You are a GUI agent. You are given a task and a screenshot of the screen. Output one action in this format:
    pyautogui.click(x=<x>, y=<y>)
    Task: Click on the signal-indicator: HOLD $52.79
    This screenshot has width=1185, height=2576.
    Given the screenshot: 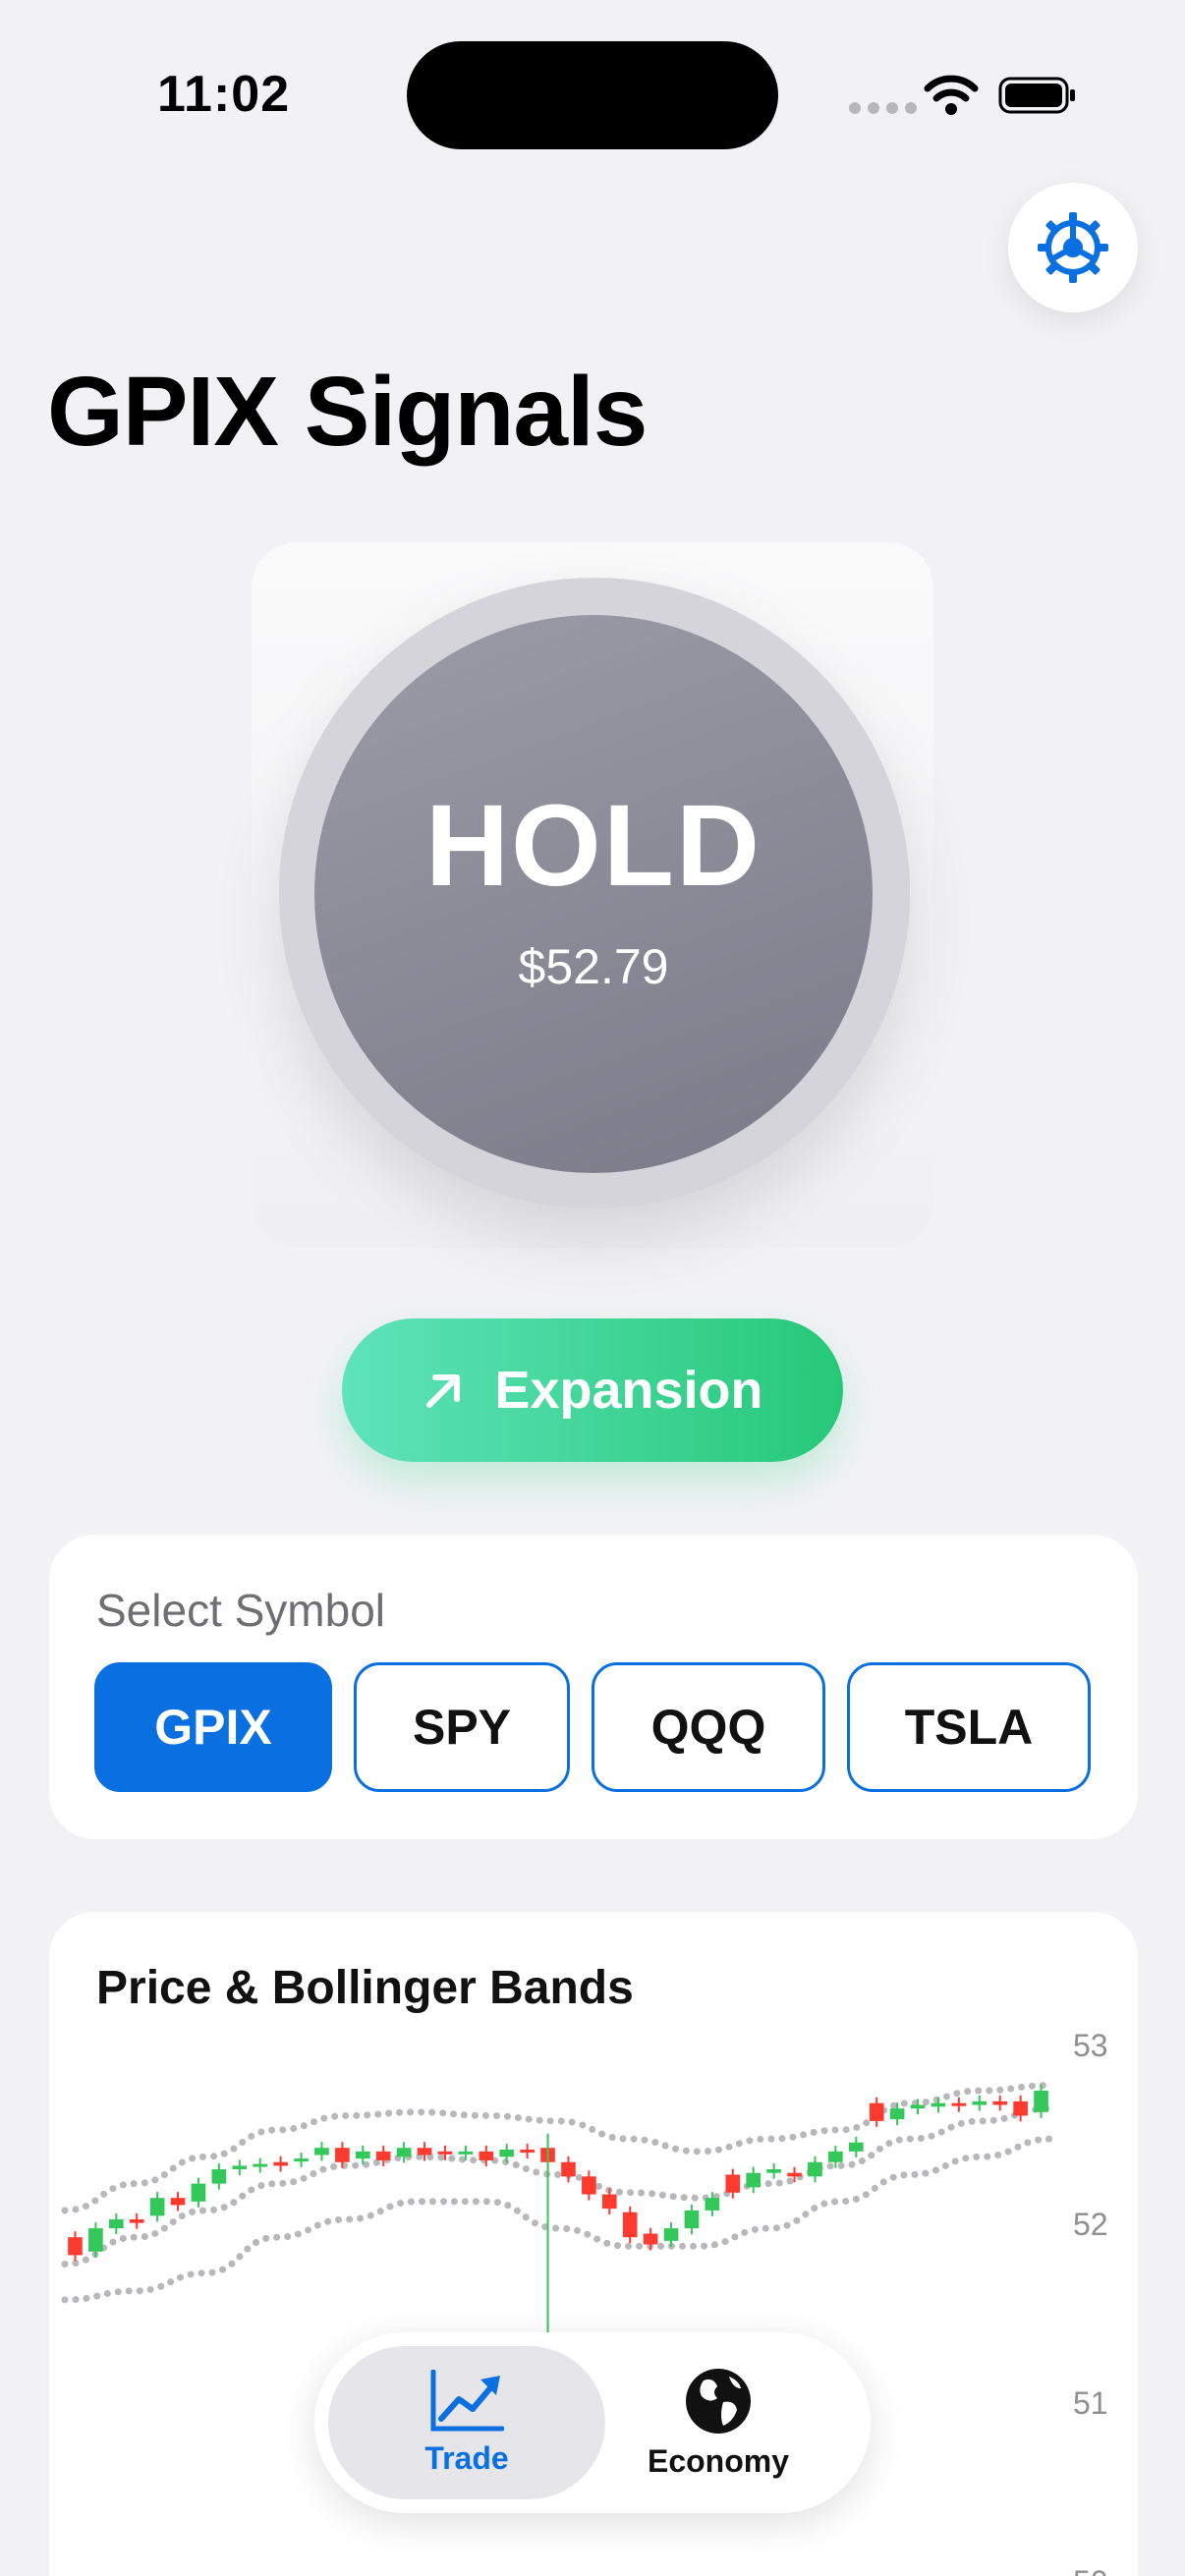 What is the action you would take?
    pyautogui.click(x=594, y=894)
    